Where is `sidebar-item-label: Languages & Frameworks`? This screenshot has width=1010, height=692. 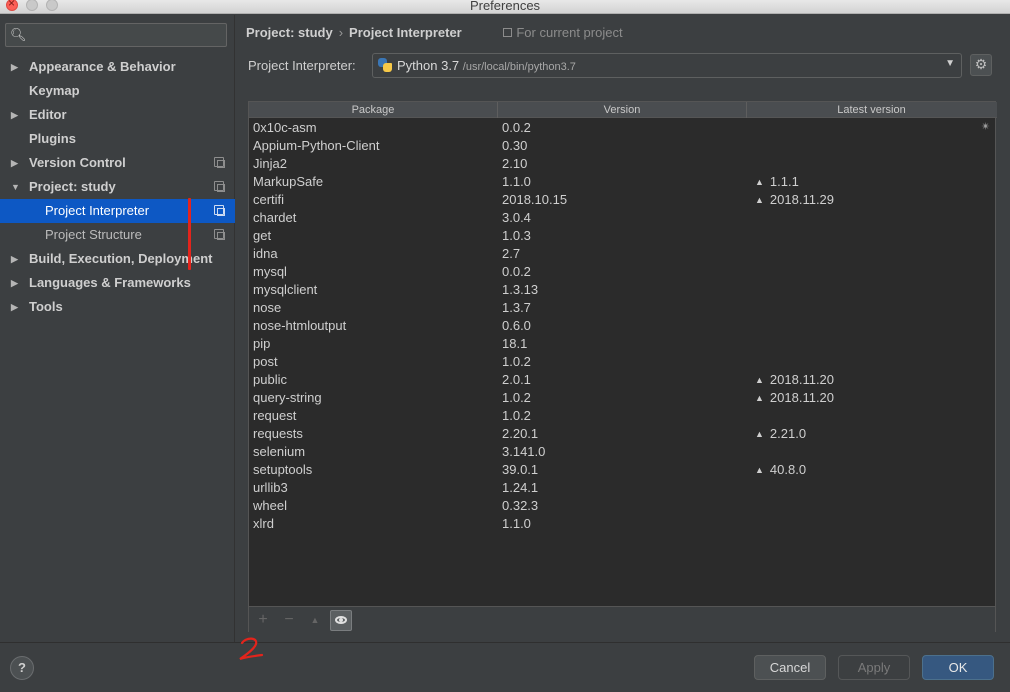
sidebar-item-label: Languages & Frameworks is located at coordinates (110, 282).